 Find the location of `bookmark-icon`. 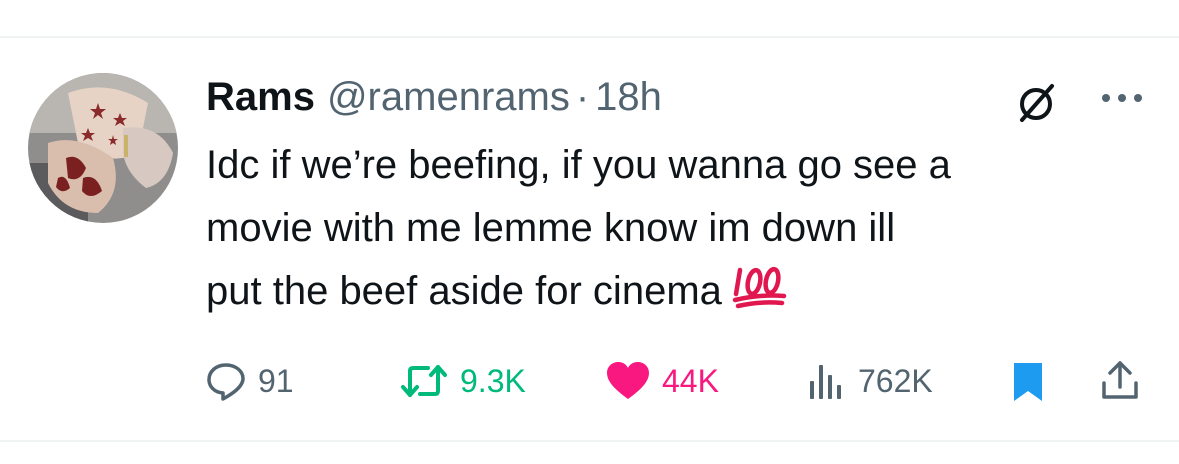

bookmark-icon is located at coordinates (1028, 382).